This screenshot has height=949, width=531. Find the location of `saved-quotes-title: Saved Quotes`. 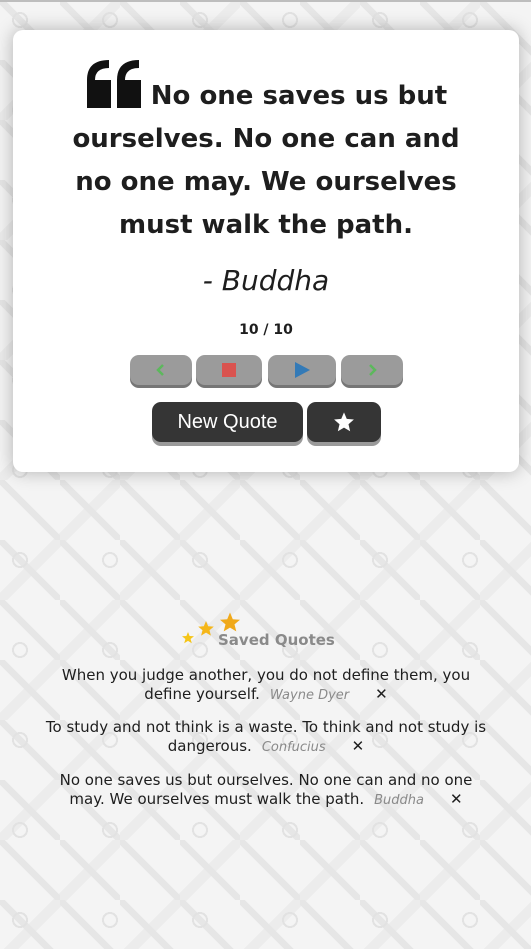

saved-quotes-title: Saved Quotes is located at coordinates (276, 640).